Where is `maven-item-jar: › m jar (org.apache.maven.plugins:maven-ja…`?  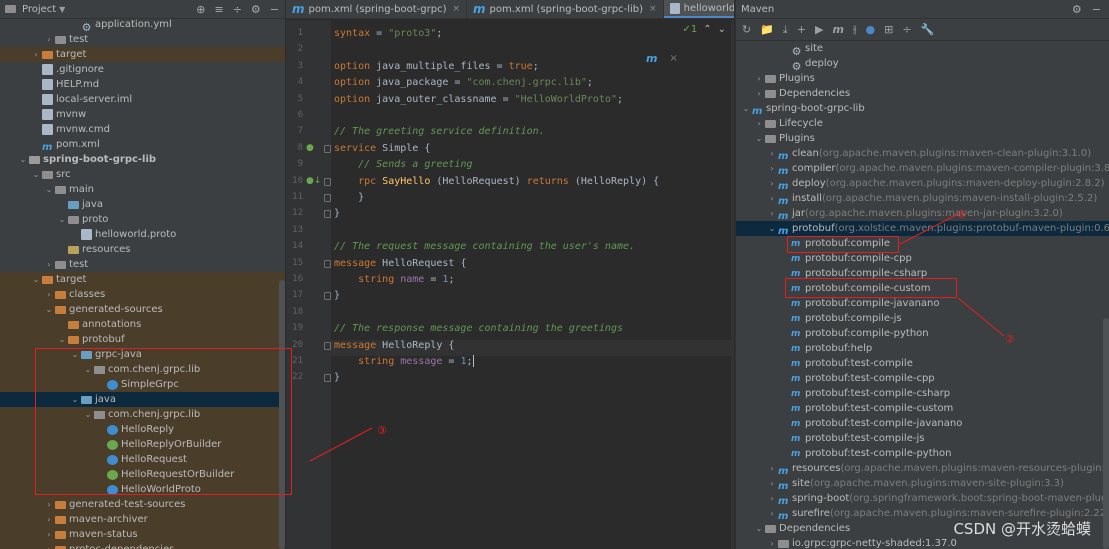 maven-item-jar: › m jar (org.apache.maven.plugins:maven-ja… is located at coordinates (922, 214).